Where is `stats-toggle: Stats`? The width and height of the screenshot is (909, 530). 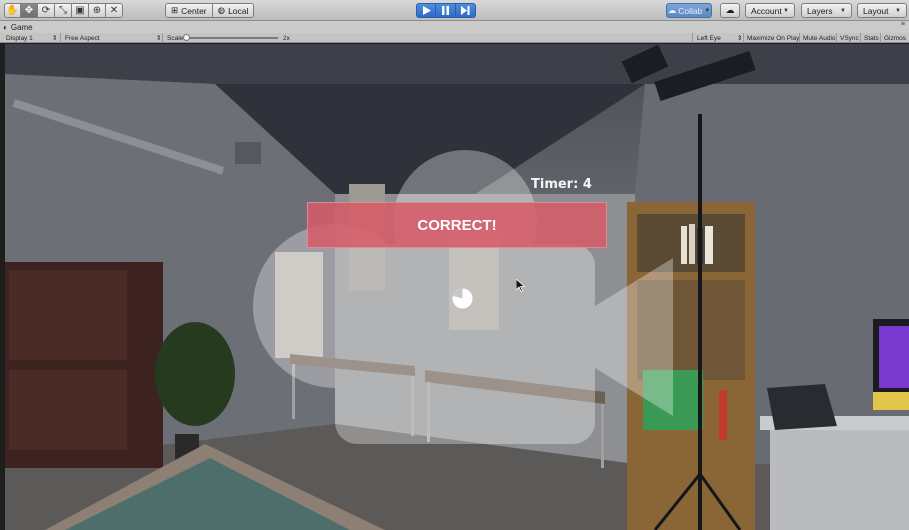 stats-toggle: Stats is located at coordinates (871, 38).